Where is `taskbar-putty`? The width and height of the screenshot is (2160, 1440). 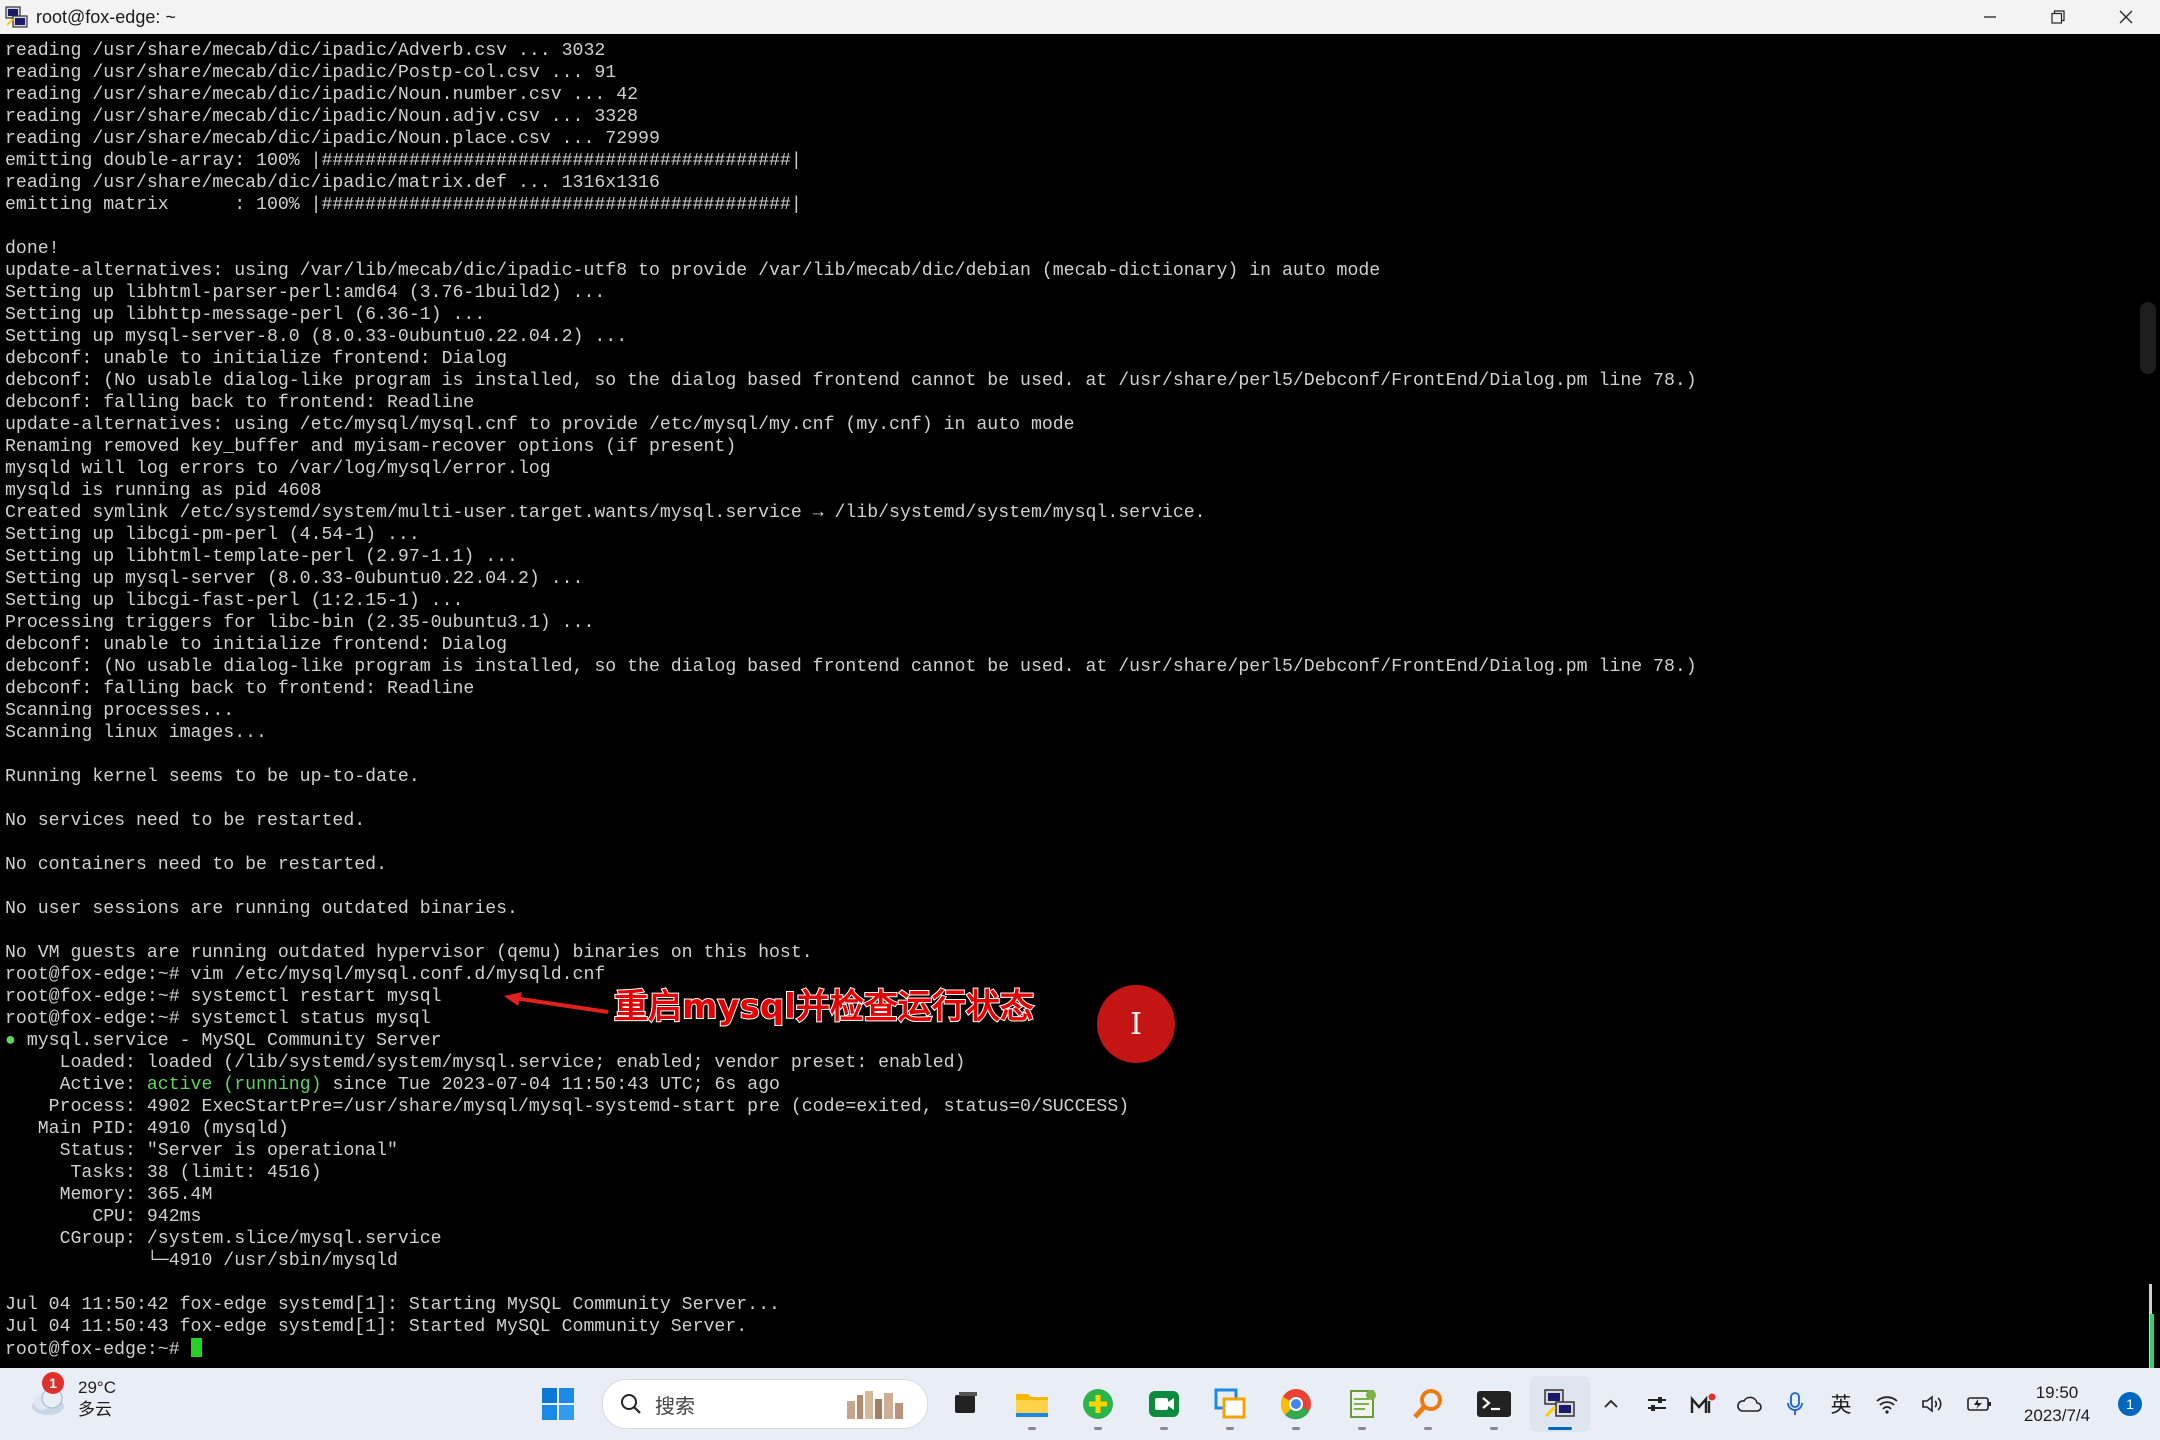
taskbar-putty is located at coordinates (1560, 1404).